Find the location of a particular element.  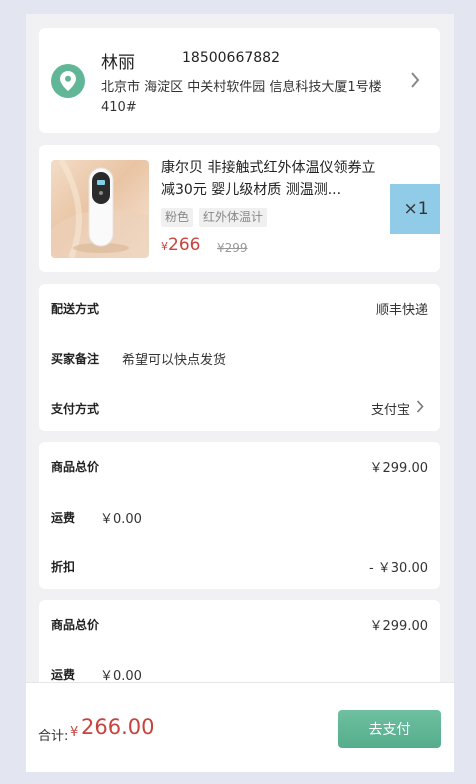

recipient-phone: 18500667882 is located at coordinates (231, 58).